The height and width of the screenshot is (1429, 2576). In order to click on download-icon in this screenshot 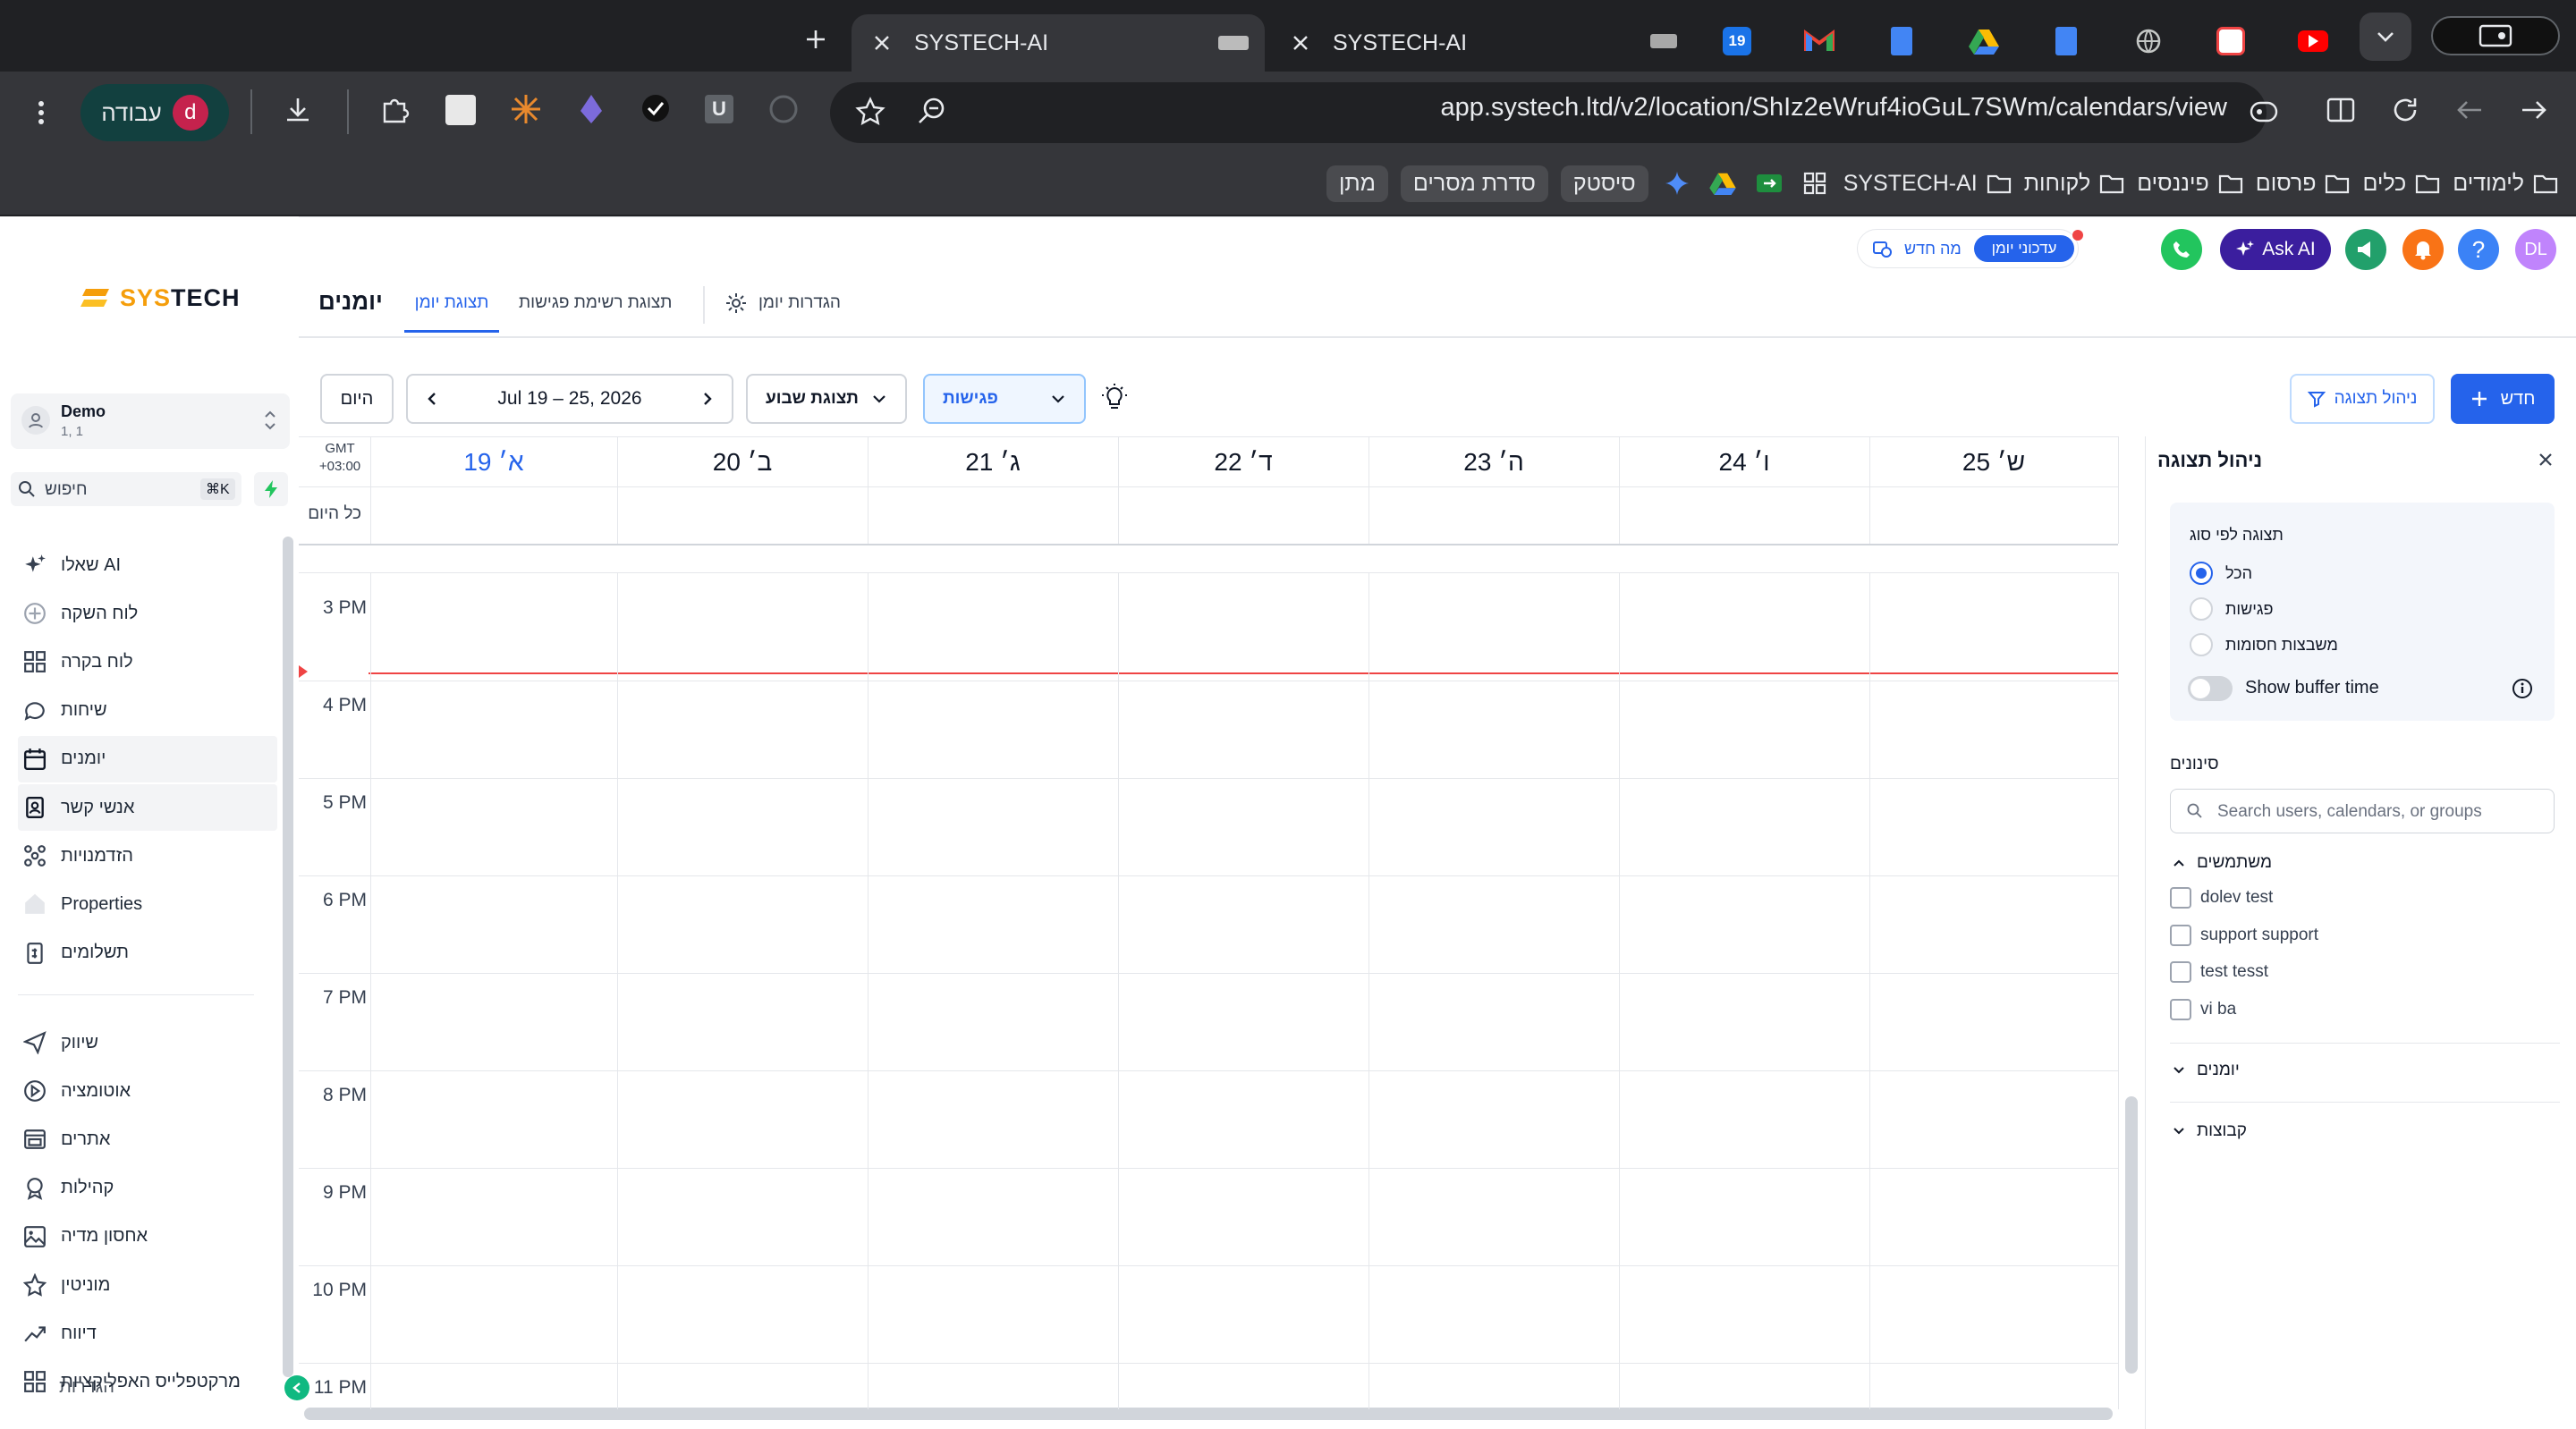, I will do `click(298, 110)`.